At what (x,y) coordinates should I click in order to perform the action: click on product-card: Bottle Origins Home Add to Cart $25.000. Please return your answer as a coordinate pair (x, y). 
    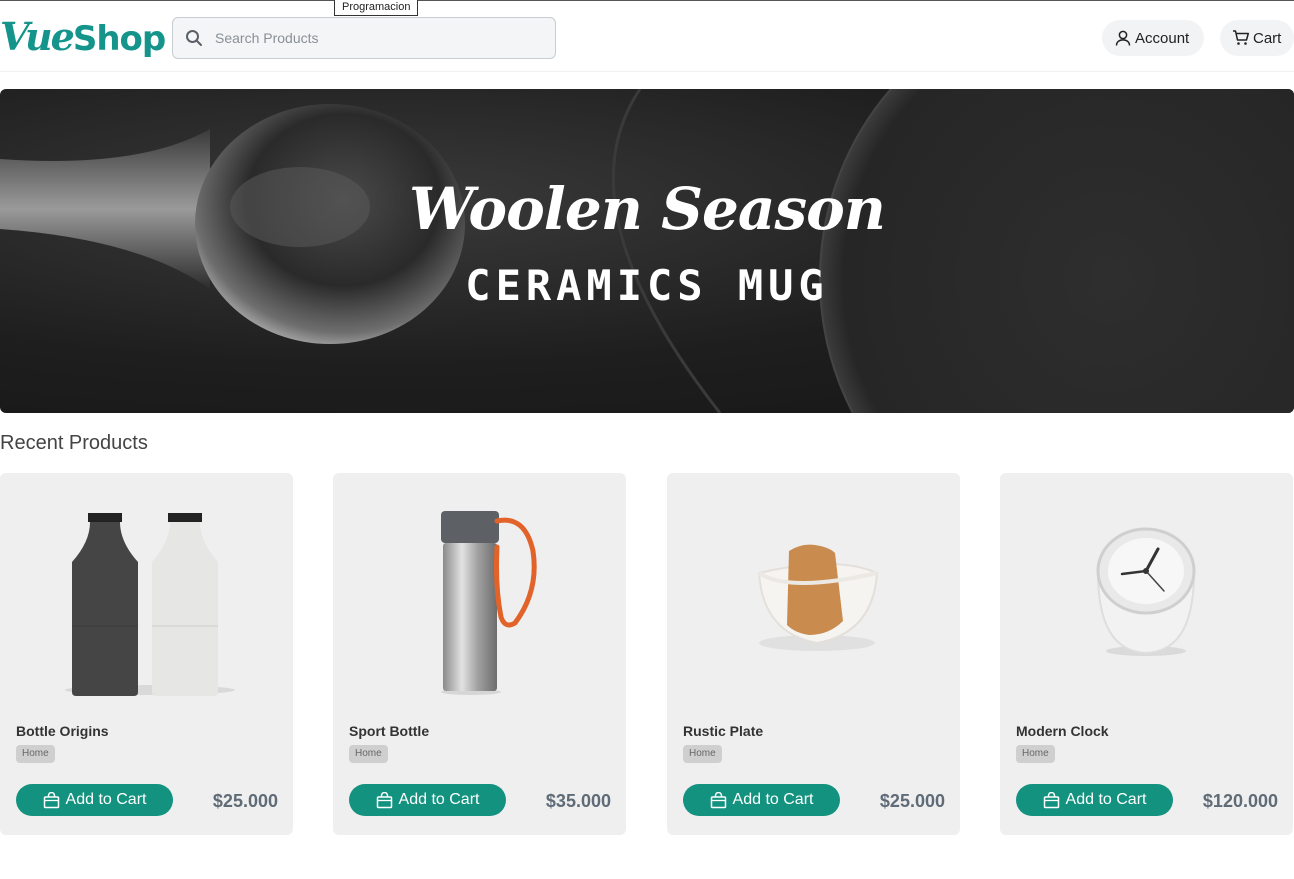
    Looking at the image, I should click on (146, 654).